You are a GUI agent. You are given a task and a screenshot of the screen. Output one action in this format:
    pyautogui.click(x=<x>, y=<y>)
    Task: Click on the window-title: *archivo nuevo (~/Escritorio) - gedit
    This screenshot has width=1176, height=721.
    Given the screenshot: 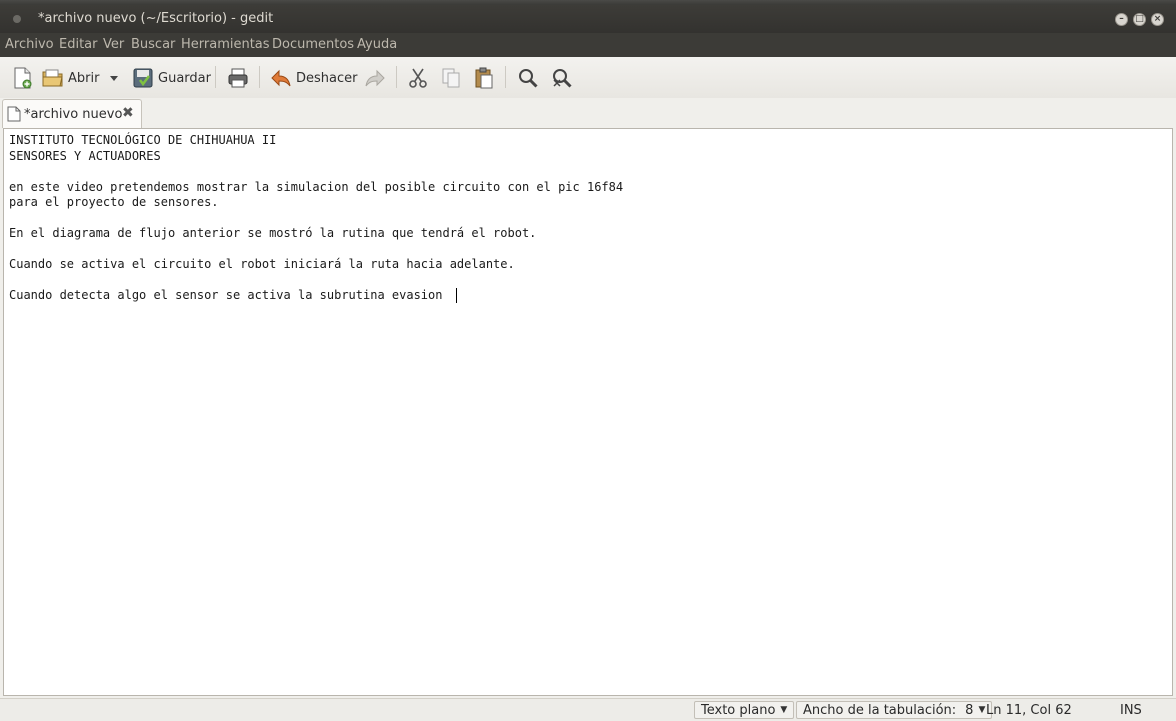 What is the action you would take?
    pyautogui.click(x=156, y=18)
    